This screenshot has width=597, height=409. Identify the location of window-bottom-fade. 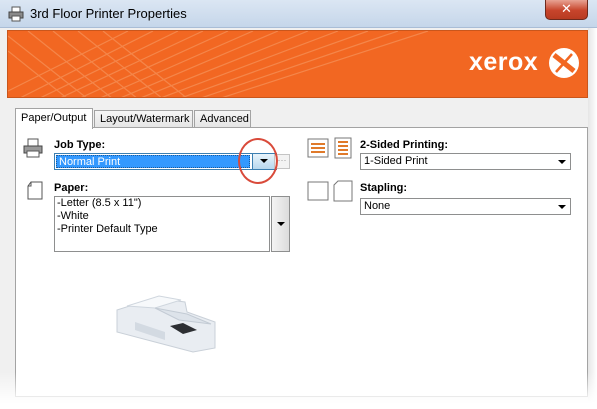
(298, 390).